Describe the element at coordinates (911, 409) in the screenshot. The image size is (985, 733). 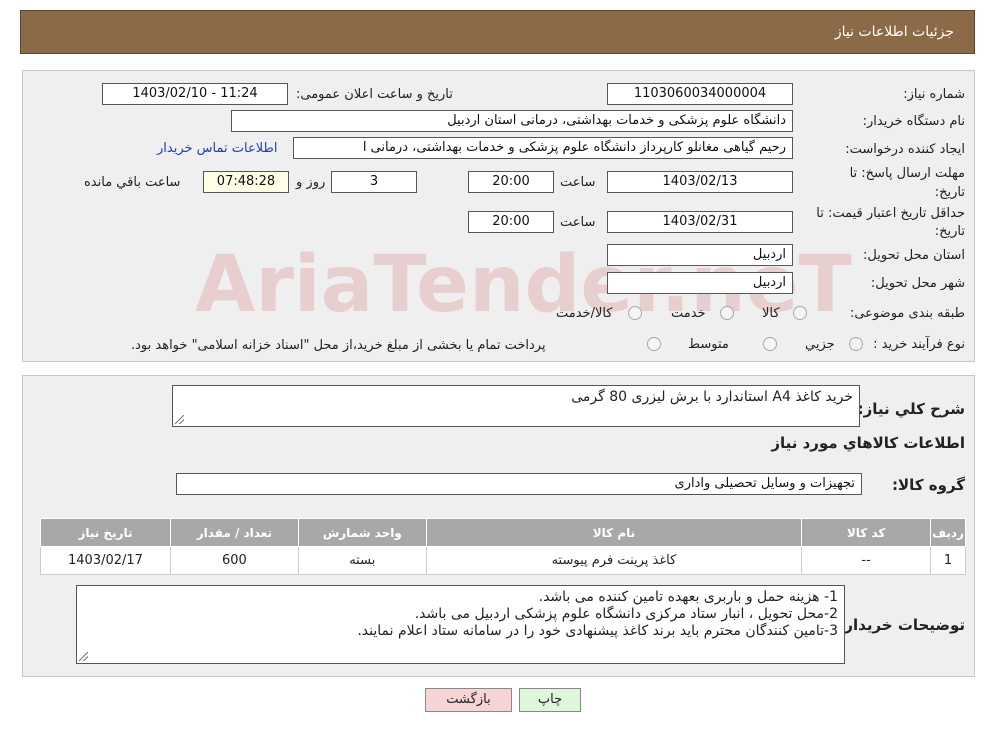
I see `description-label: شرح کلي نياز:` at that location.